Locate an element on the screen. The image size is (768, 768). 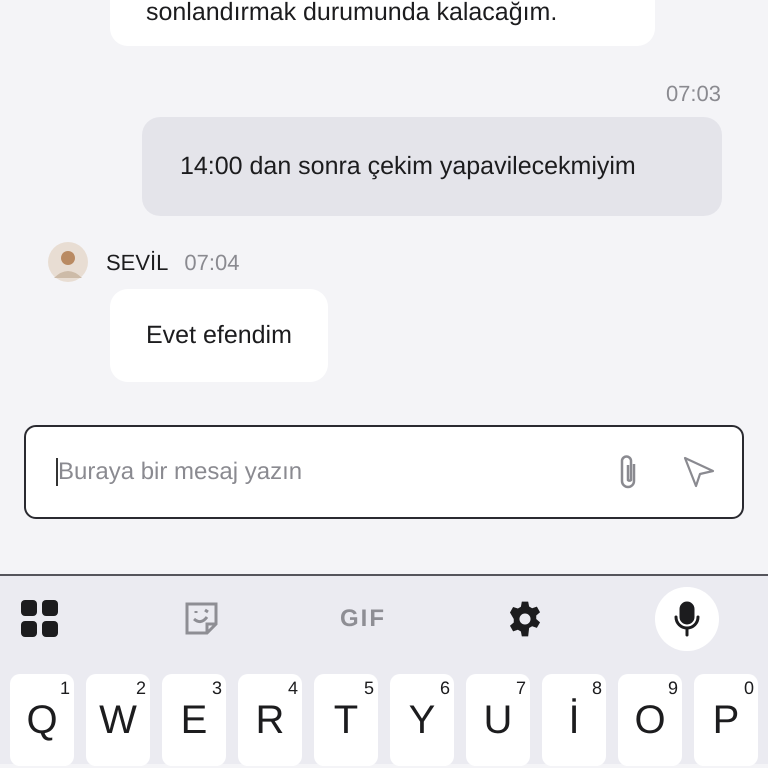
sender-name: SEVİL is located at coordinates (137, 262).